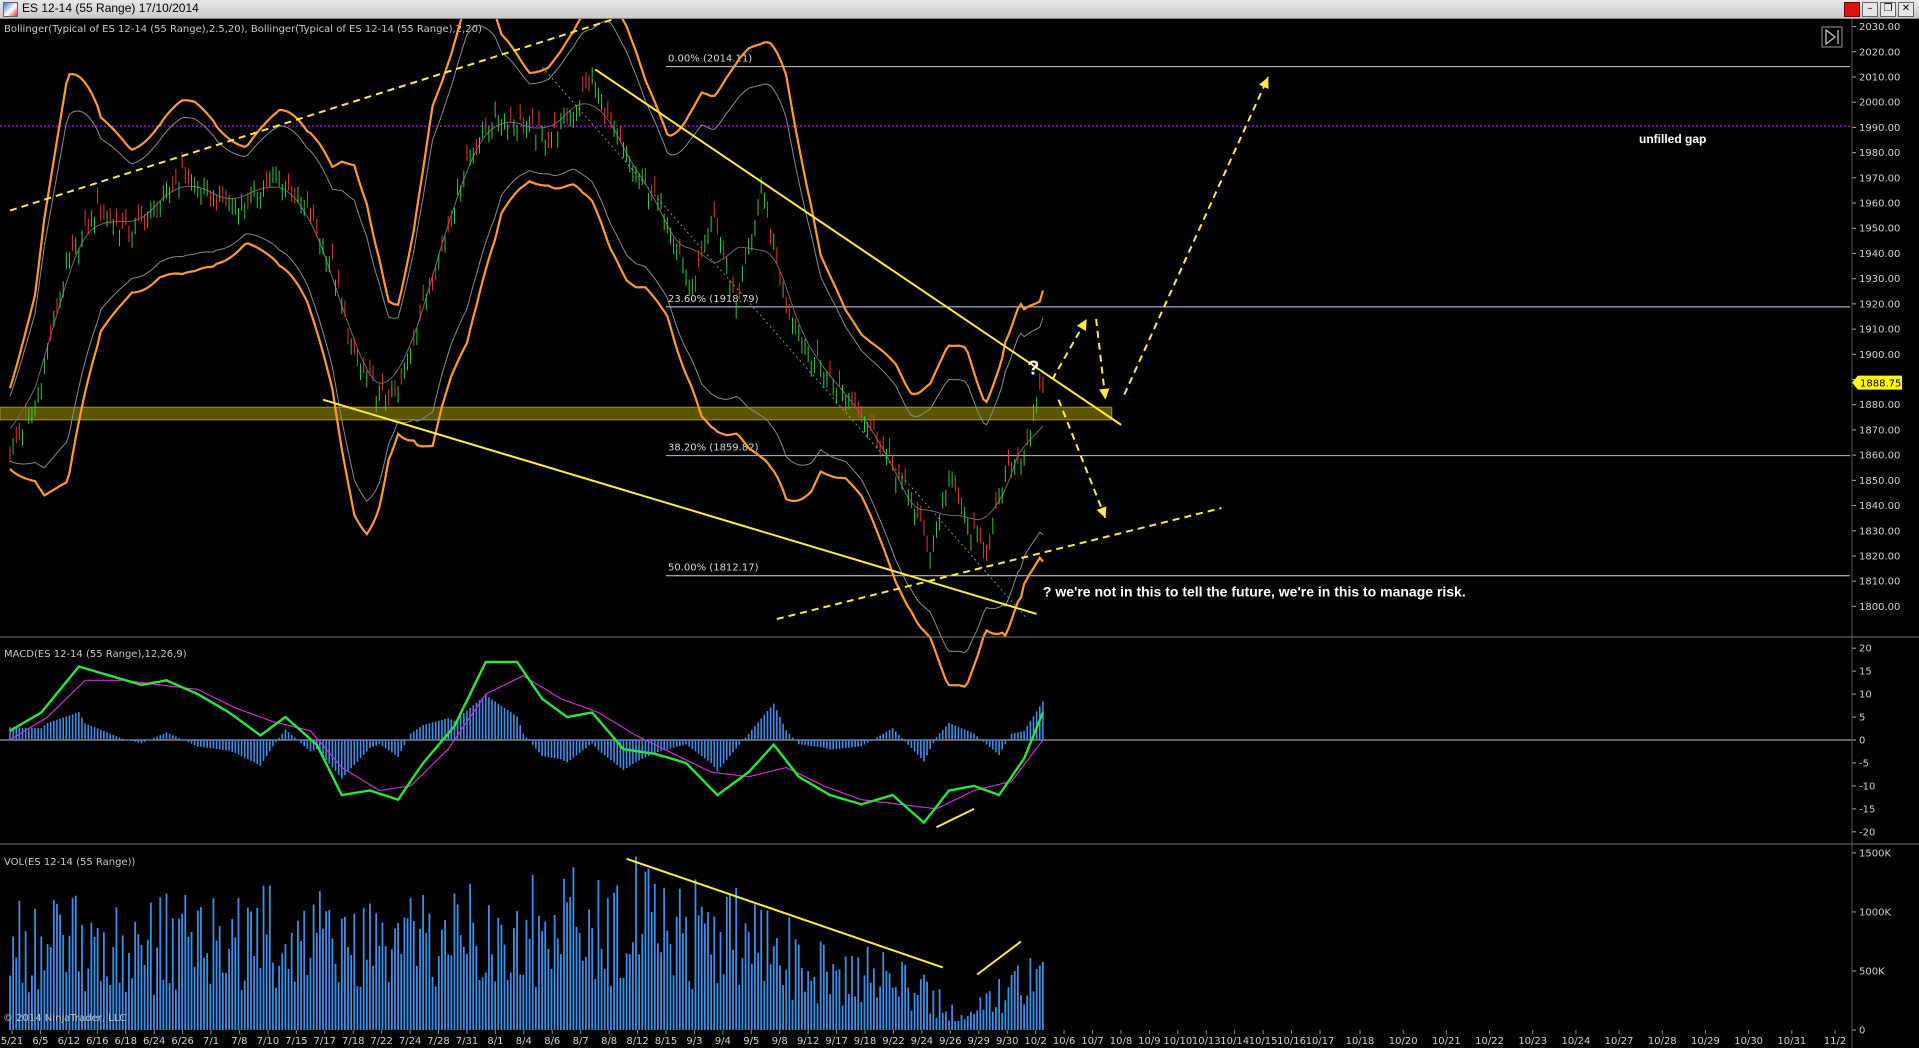 The width and height of the screenshot is (1919, 1048). I want to click on x-tick-label: 7/15, so click(296, 1041).